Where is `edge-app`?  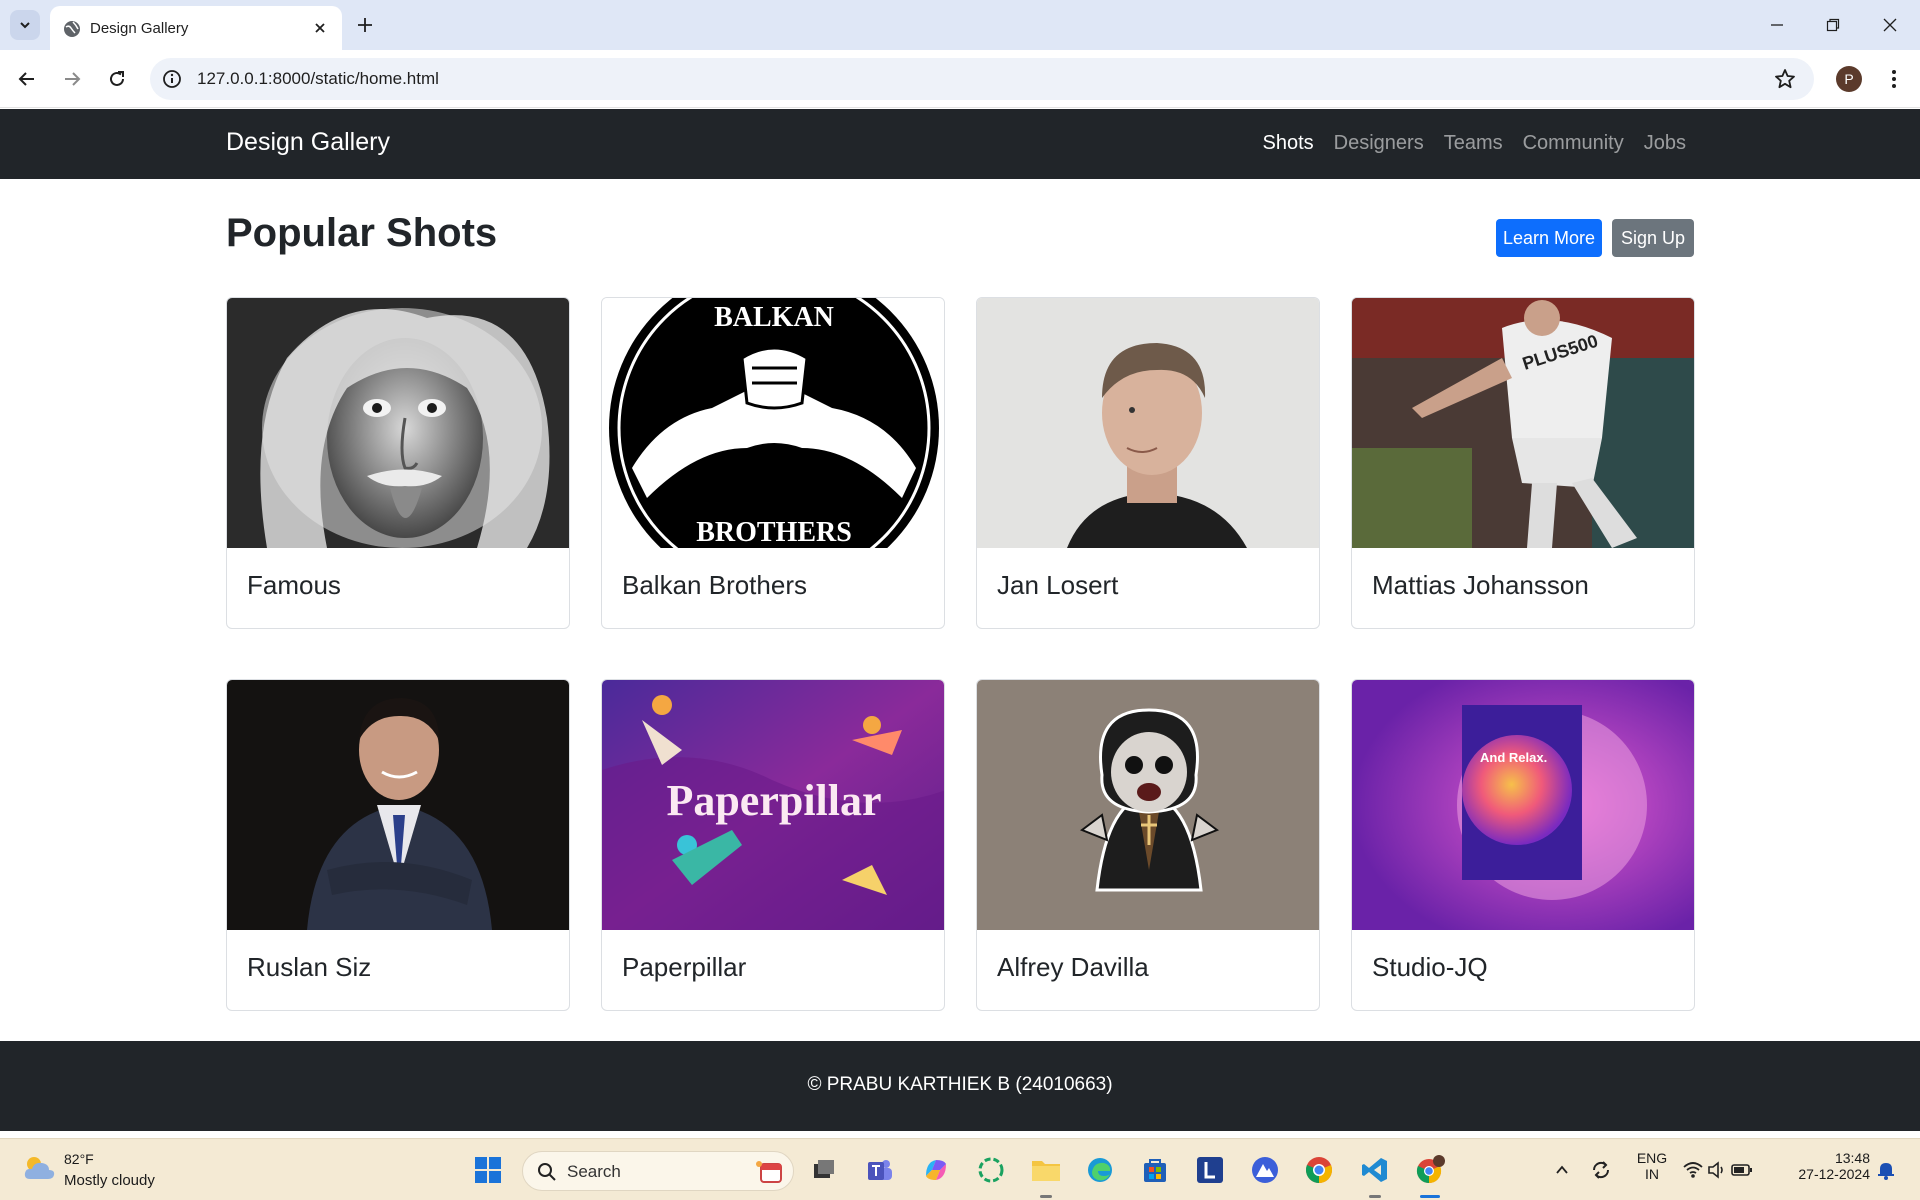
edge-app is located at coordinates (1100, 1170).